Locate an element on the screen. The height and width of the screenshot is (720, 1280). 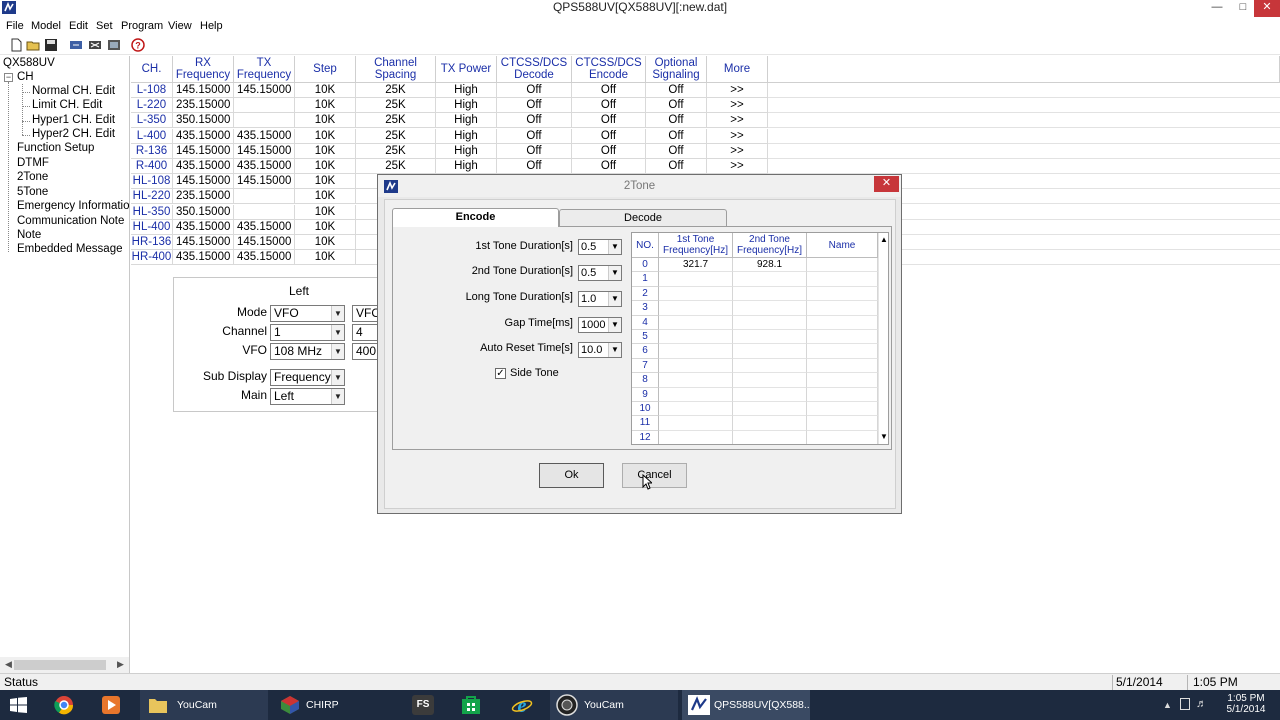
grid-cell-ch: HL-350 is located at coordinates (152, 212).